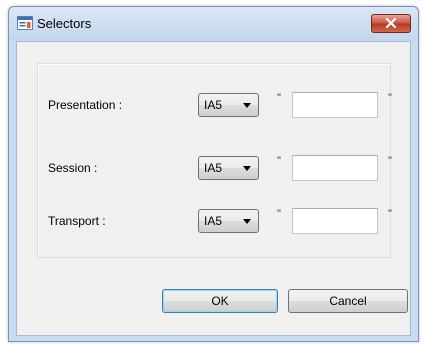  Describe the element at coordinates (390, 161) in the screenshot. I see `session-quote-close: "` at that location.